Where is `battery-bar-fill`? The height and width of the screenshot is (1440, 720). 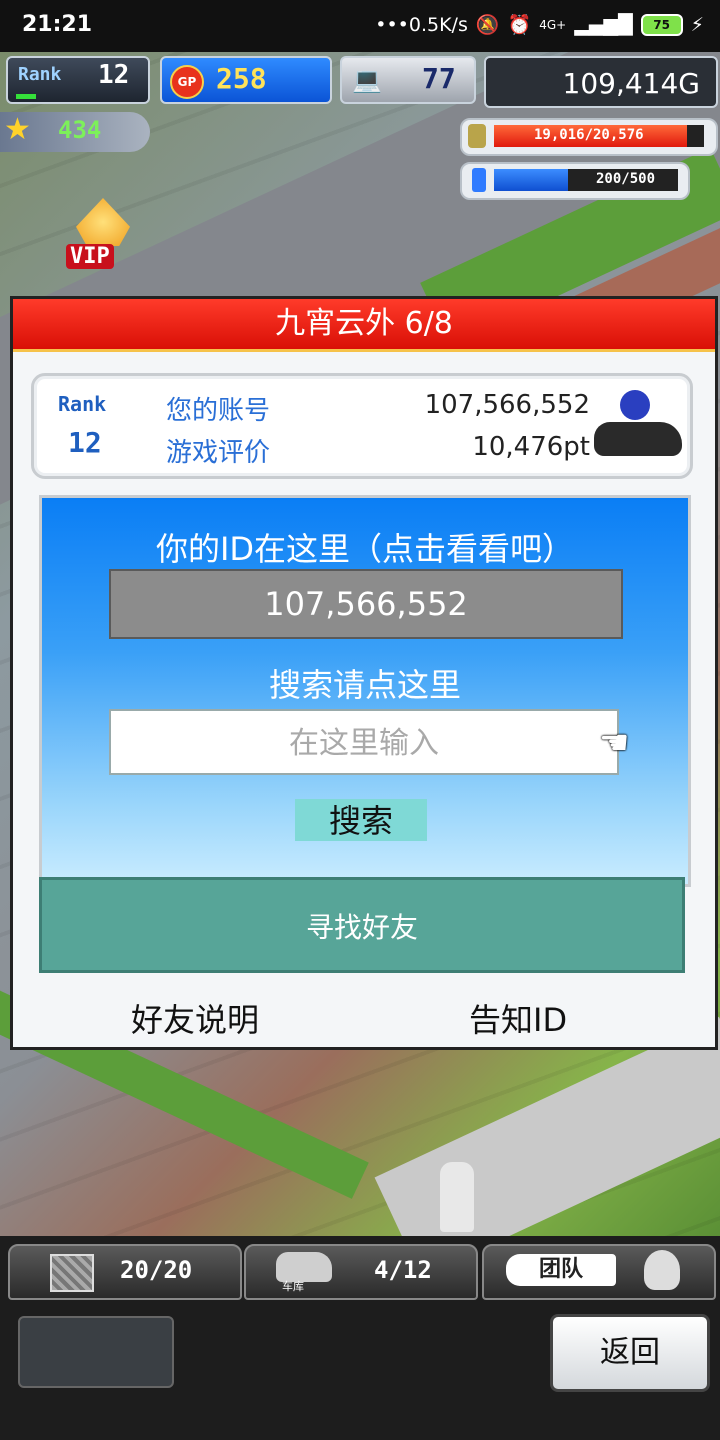
battery-bar-fill is located at coordinates (531, 180).